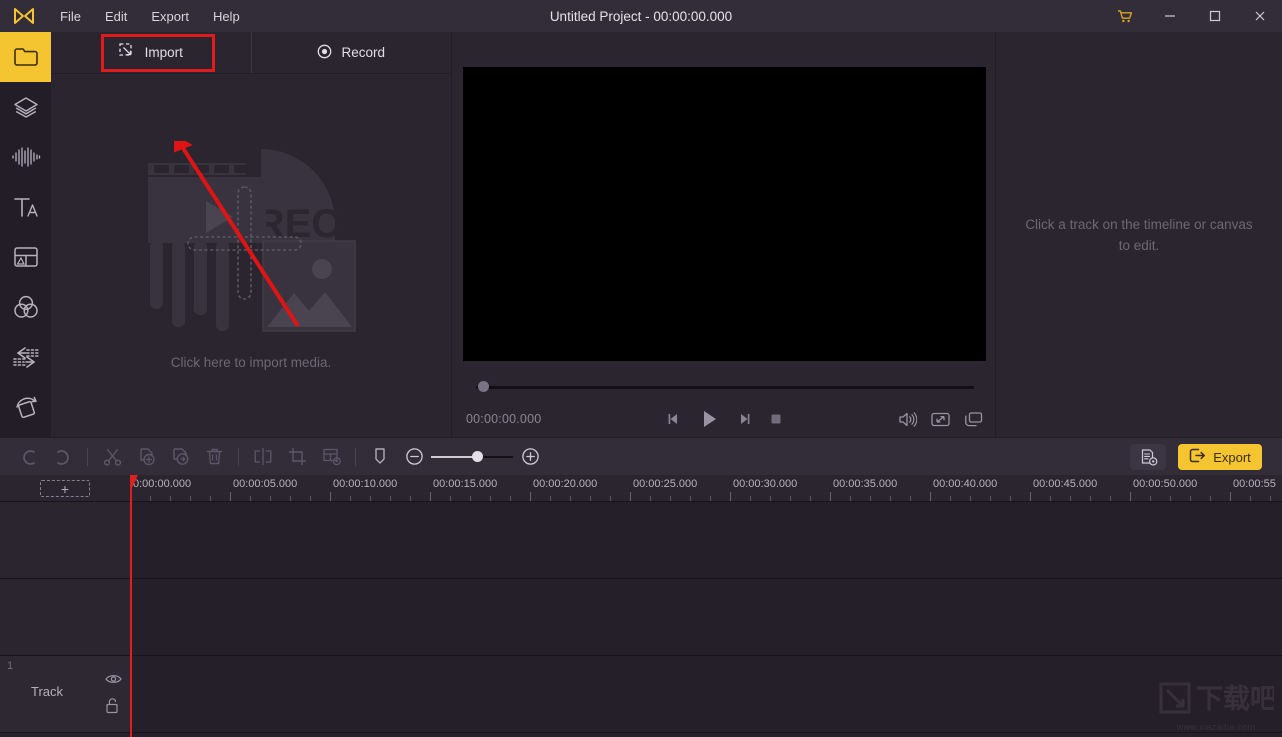 The height and width of the screenshot is (737, 1282). What do you see at coordinates (907, 419) in the screenshot?
I see `speaker-icon` at bounding box center [907, 419].